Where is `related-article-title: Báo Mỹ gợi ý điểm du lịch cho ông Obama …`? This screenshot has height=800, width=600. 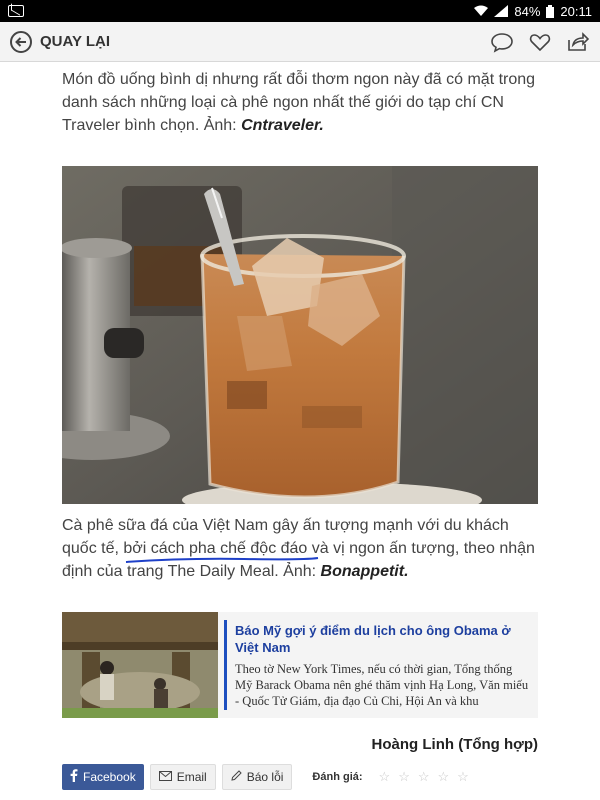
related-article-title: Báo Mỹ gợi ý điểm du lịch cho ông Obama … is located at coordinates (382, 639).